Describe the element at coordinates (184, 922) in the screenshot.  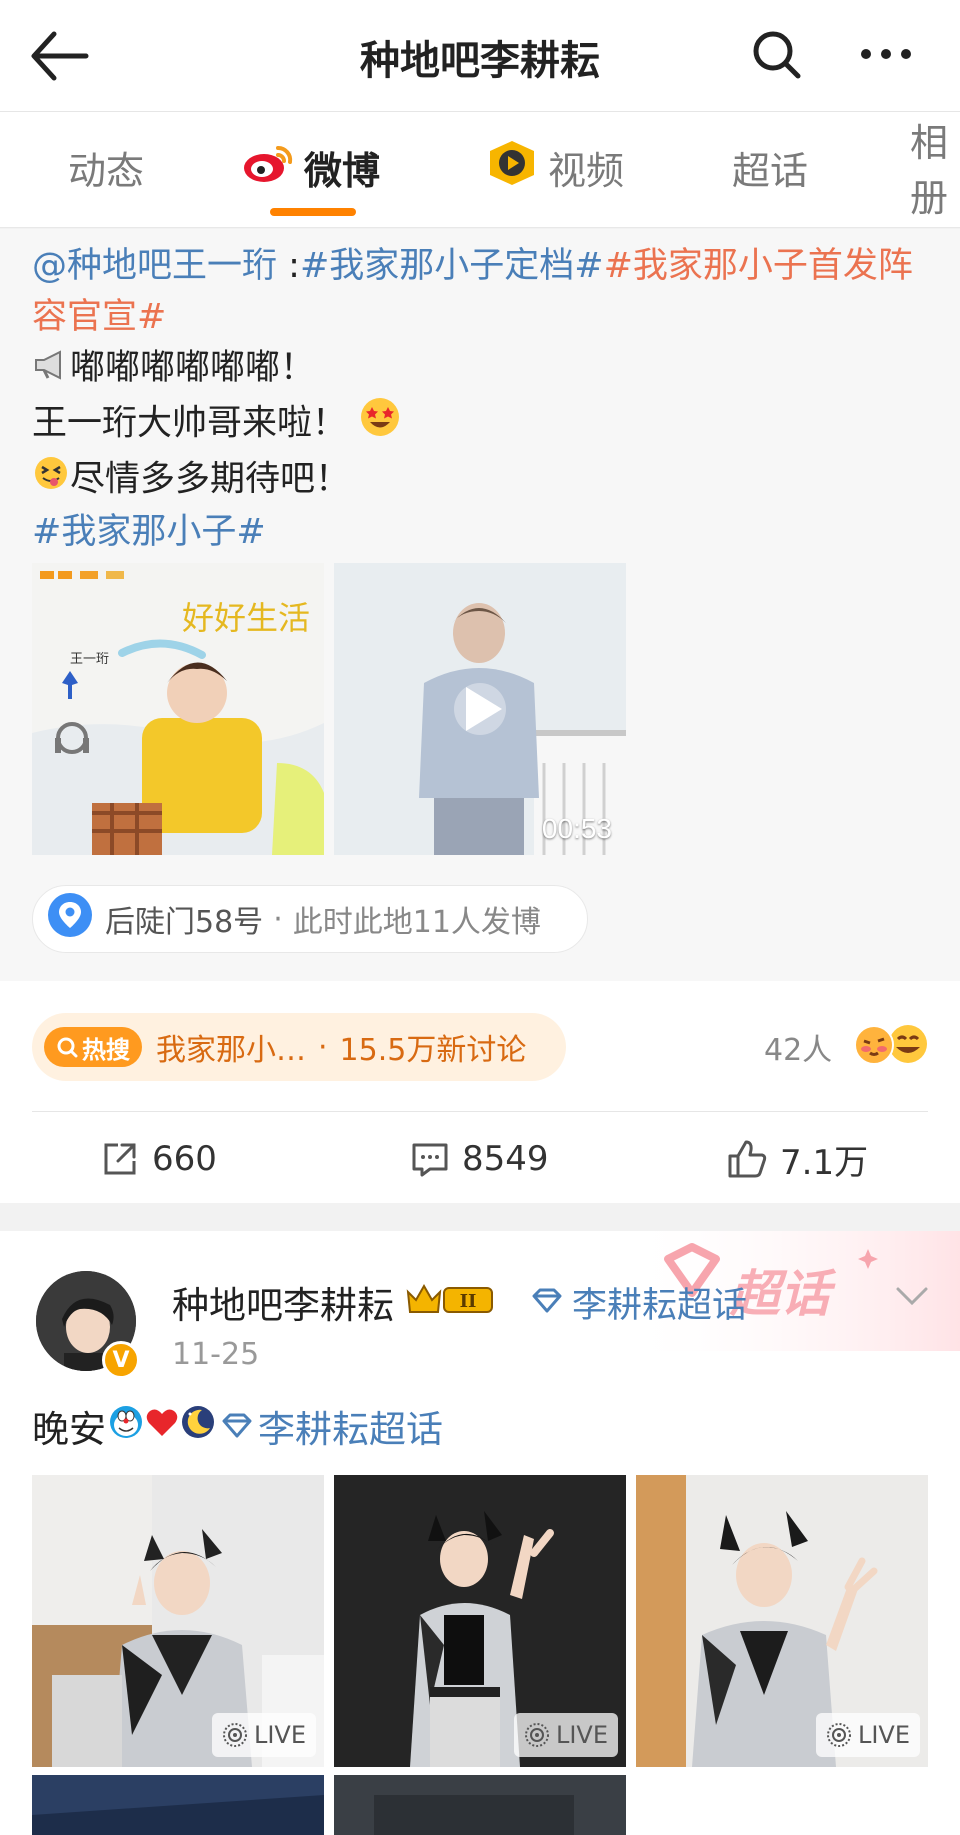
I see `location-name: 后陡门58号` at that location.